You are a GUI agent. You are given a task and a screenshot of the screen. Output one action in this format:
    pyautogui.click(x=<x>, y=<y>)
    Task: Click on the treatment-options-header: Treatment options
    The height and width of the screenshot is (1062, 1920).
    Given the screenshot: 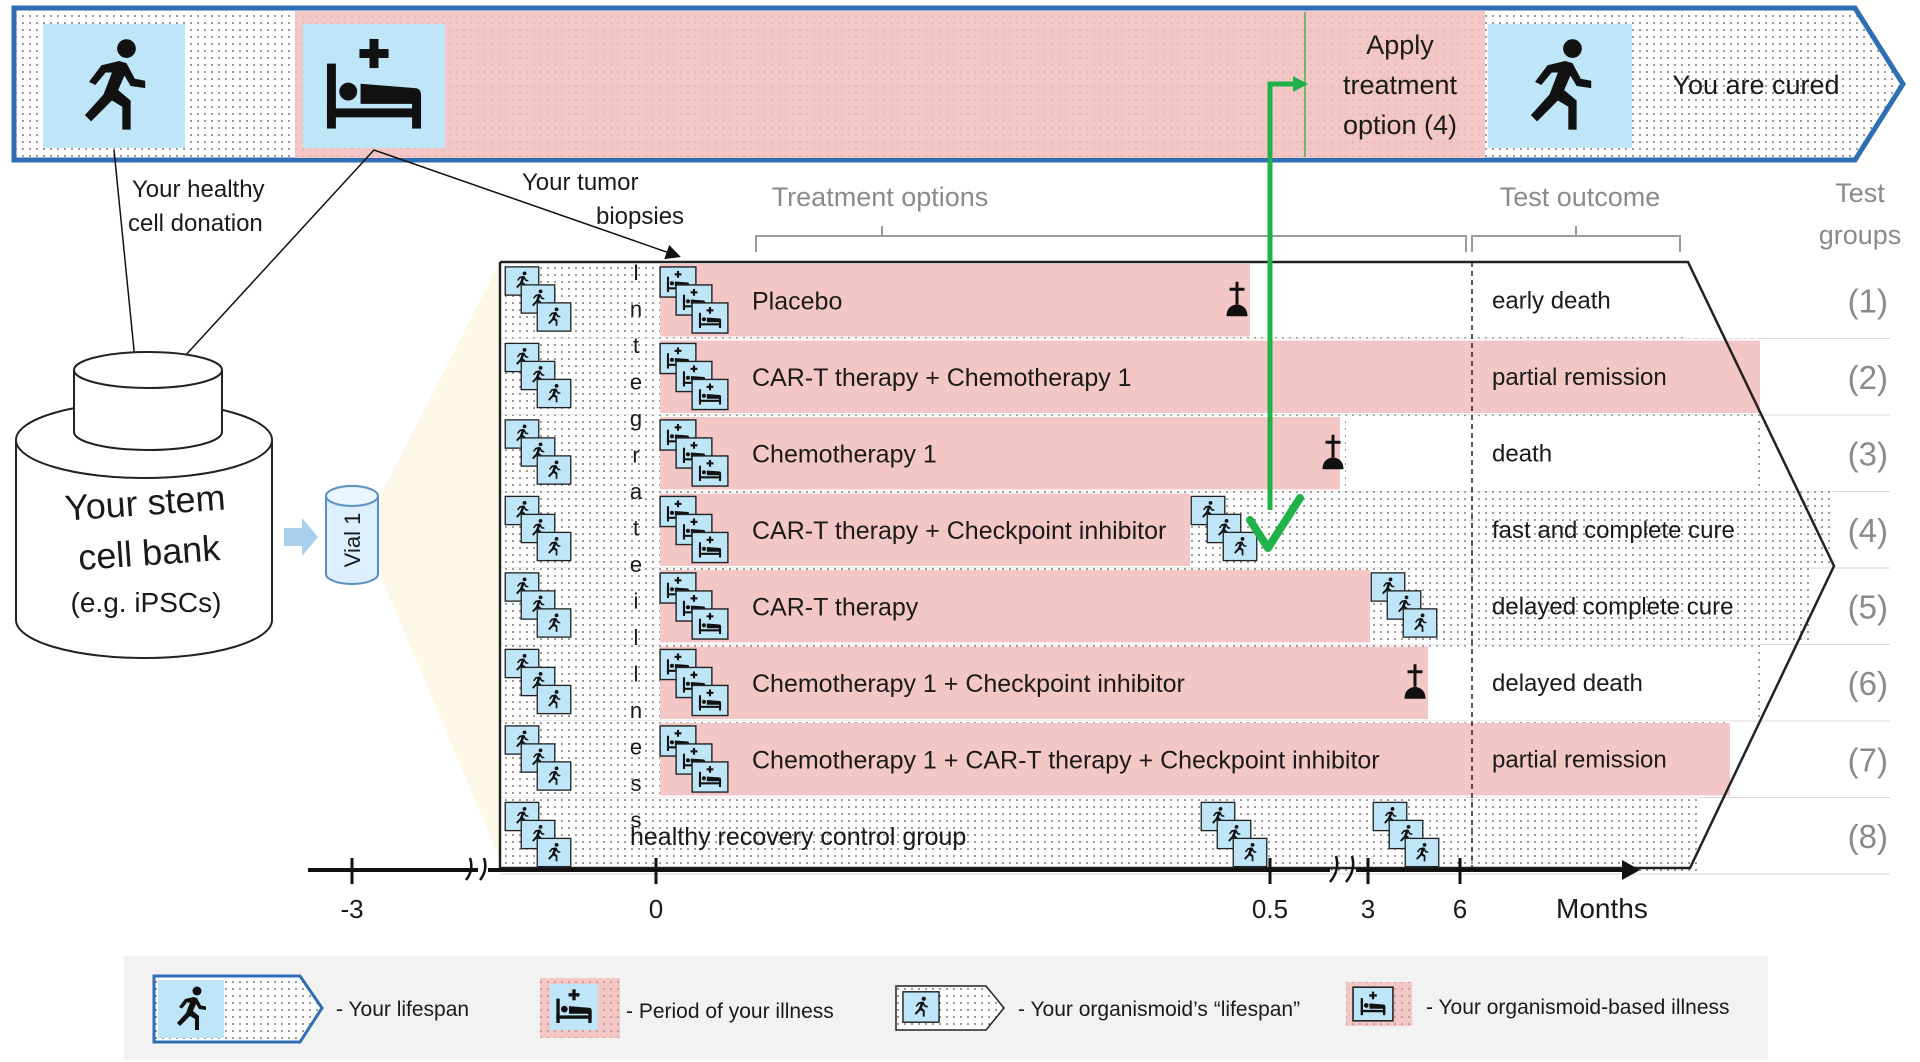 What is the action you would take?
    pyautogui.click(x=880, y=197)
    